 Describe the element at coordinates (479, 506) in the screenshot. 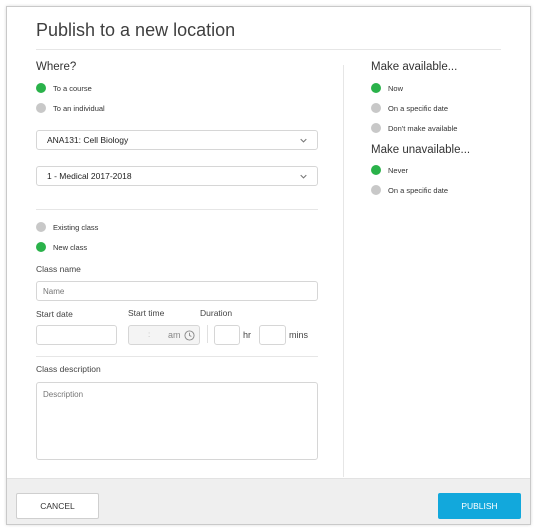

I see `publish-button: PUBLISH` at that location.